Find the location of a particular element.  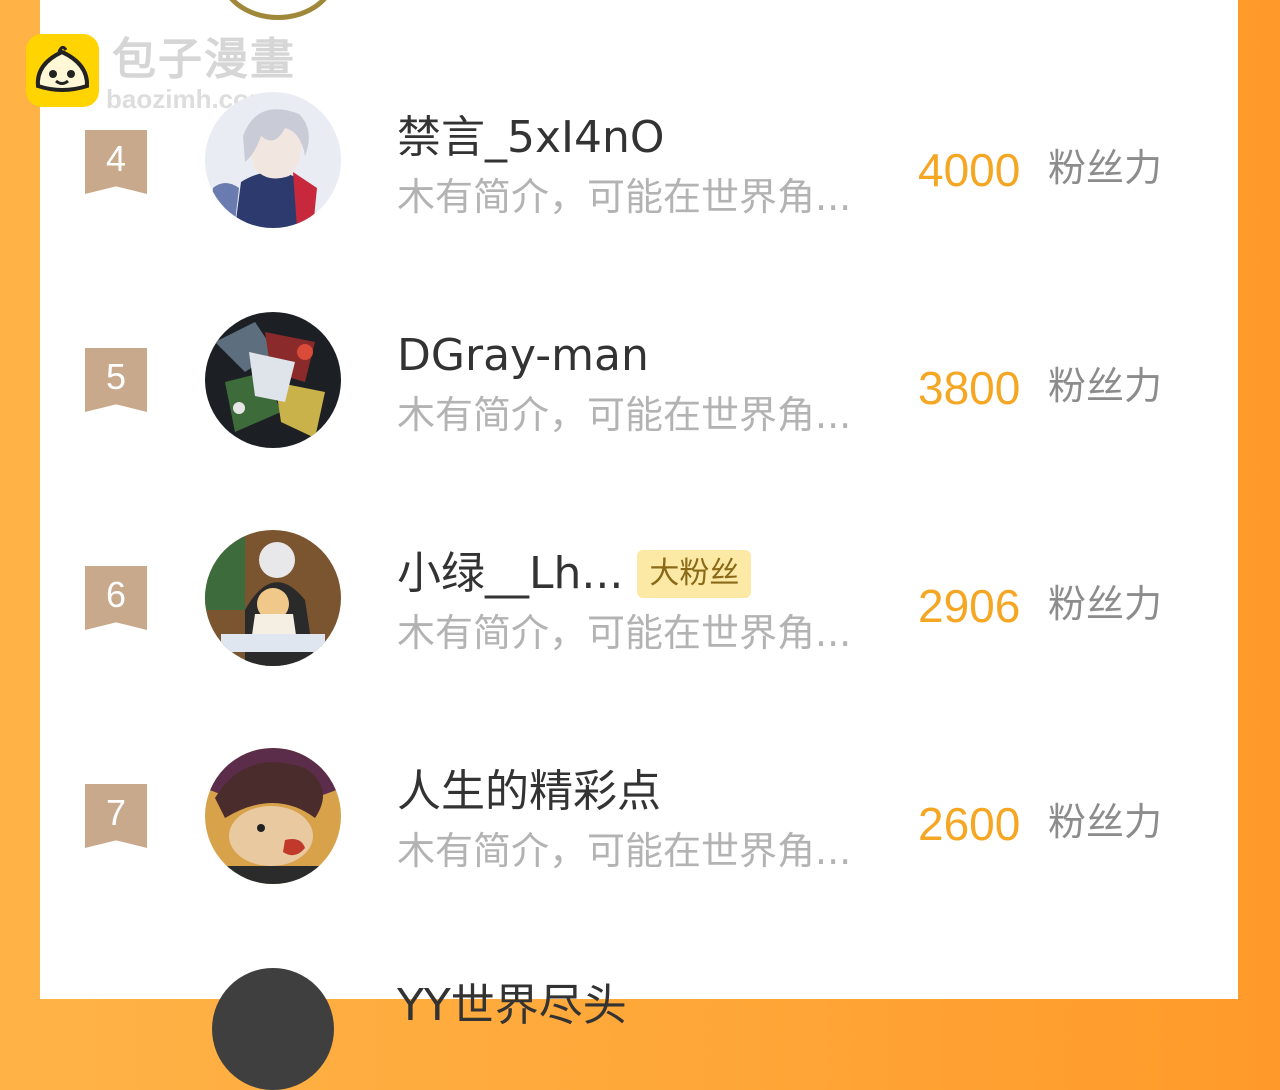

rank-number: 4 is located at coordinates (116, 158).